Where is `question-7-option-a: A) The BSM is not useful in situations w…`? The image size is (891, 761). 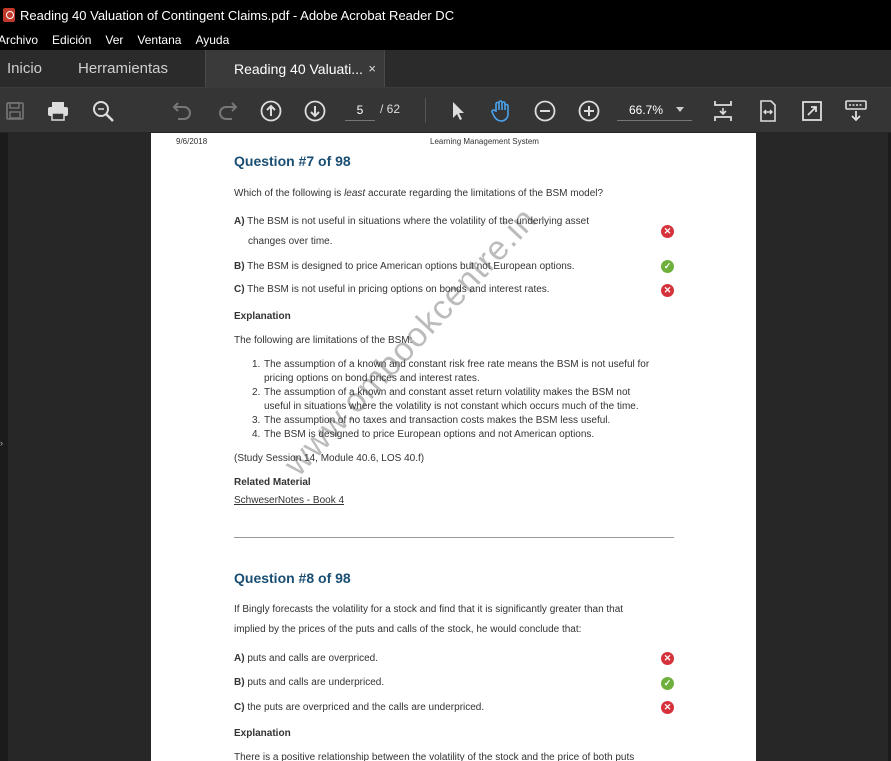
question-7-option-a: A) The BSM is not useful in situations w… is located at coordinates (412, 231).